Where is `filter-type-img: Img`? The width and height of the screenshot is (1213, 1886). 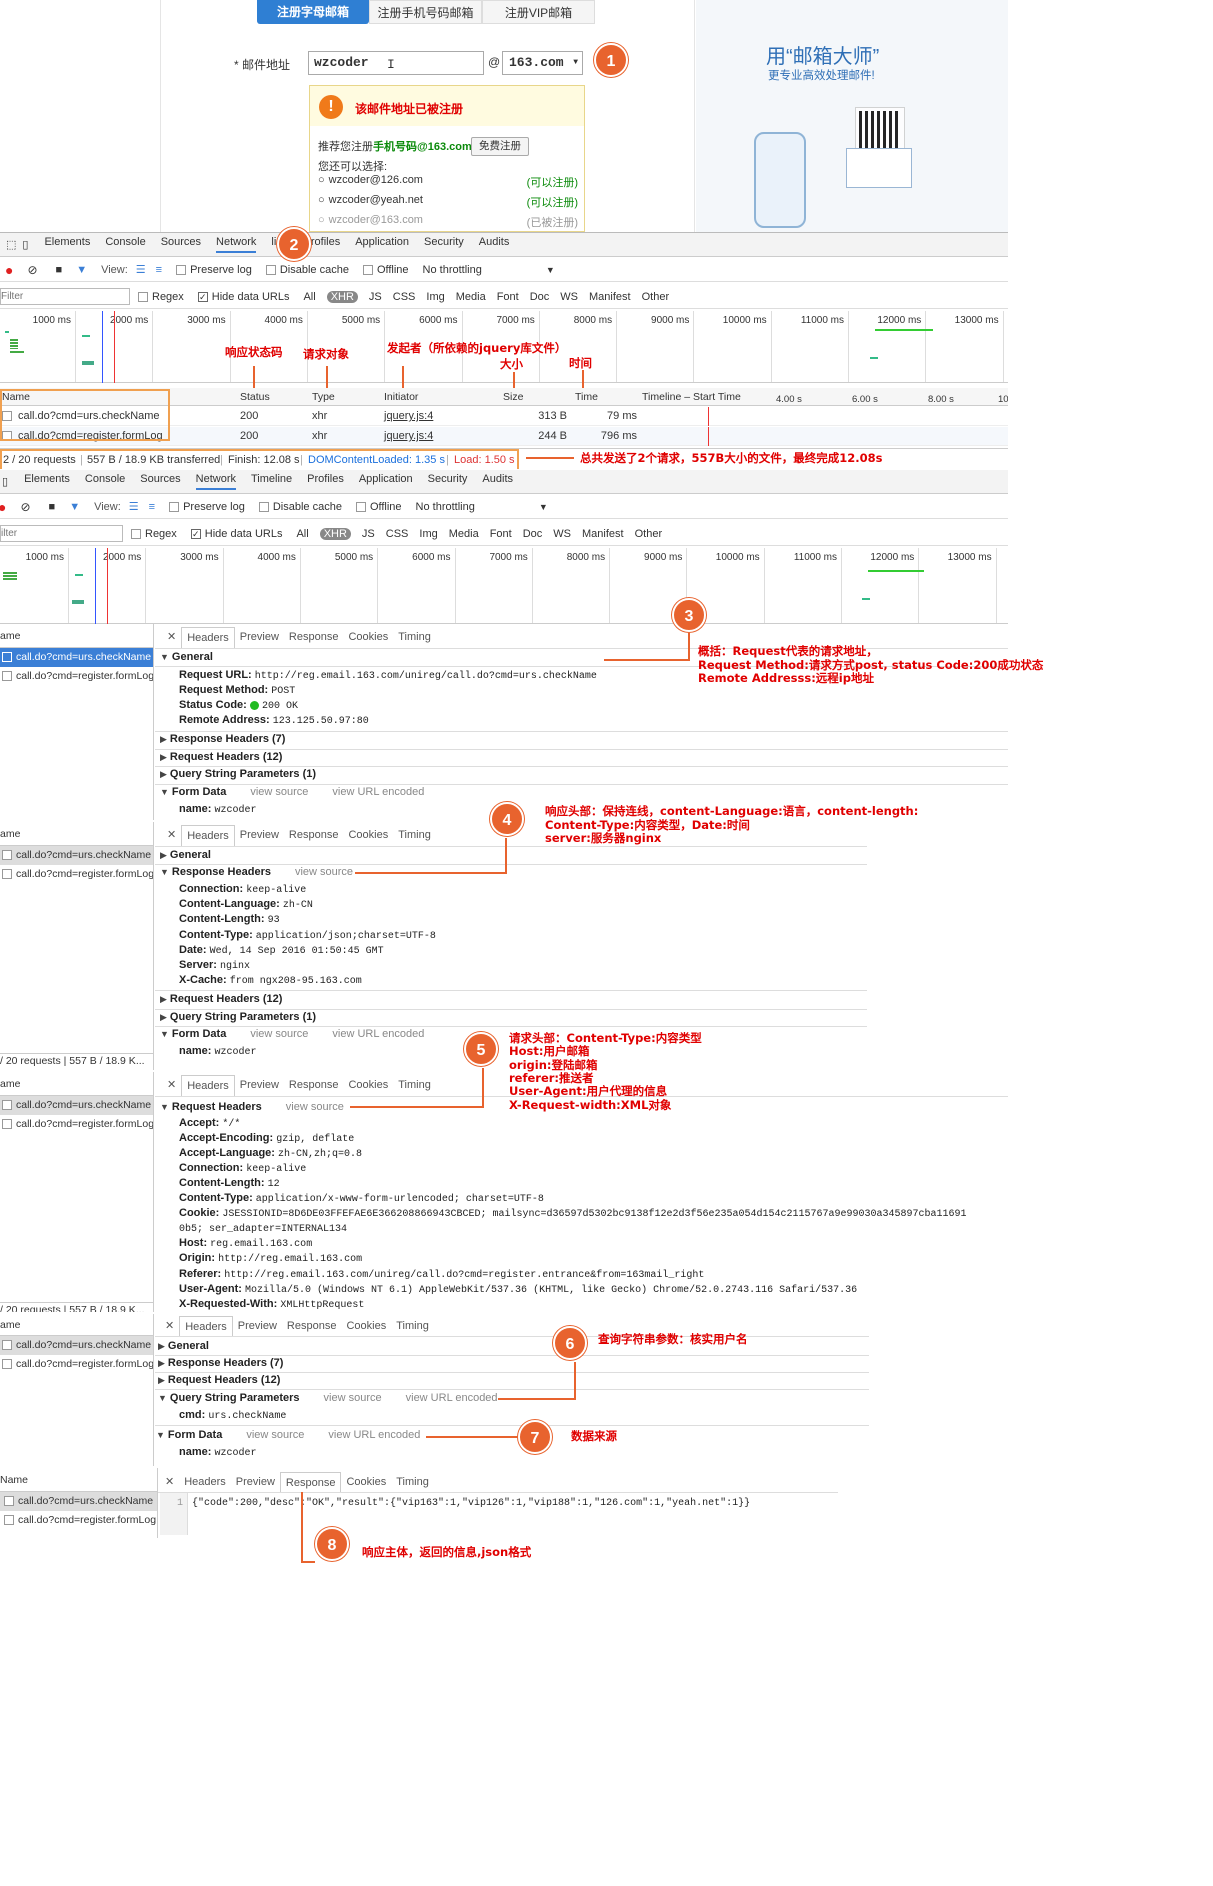
filter-type-img: Img is located at coordinates (435, 297).